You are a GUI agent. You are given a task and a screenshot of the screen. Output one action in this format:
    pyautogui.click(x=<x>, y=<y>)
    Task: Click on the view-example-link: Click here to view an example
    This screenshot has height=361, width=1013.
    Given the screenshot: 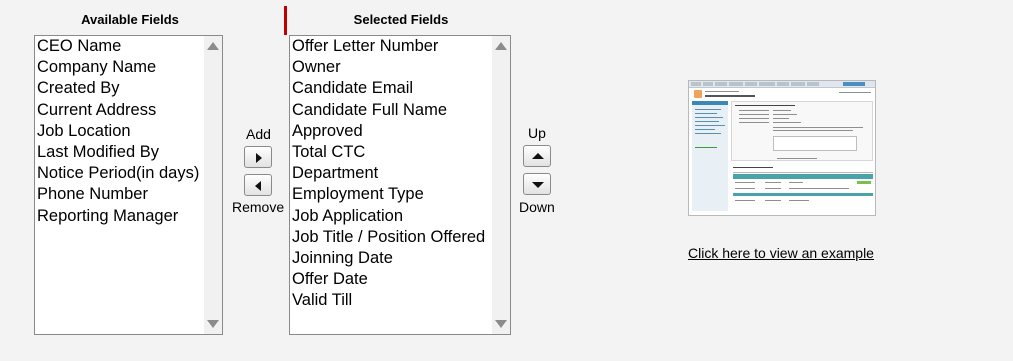 What is the action you would take?
    pyautogui.click(x=781, y=253)
    